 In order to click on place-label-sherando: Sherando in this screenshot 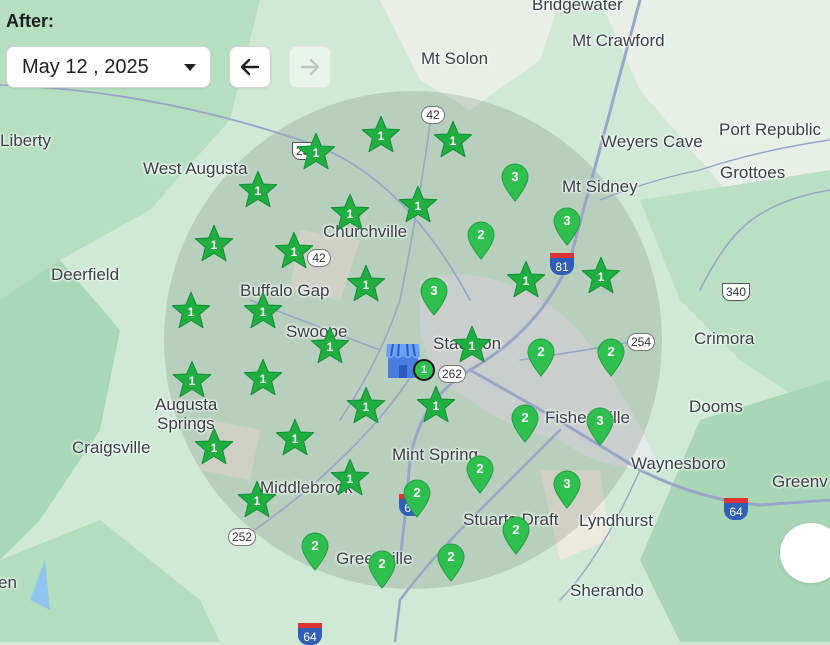, I will do `click(607, 590)`.